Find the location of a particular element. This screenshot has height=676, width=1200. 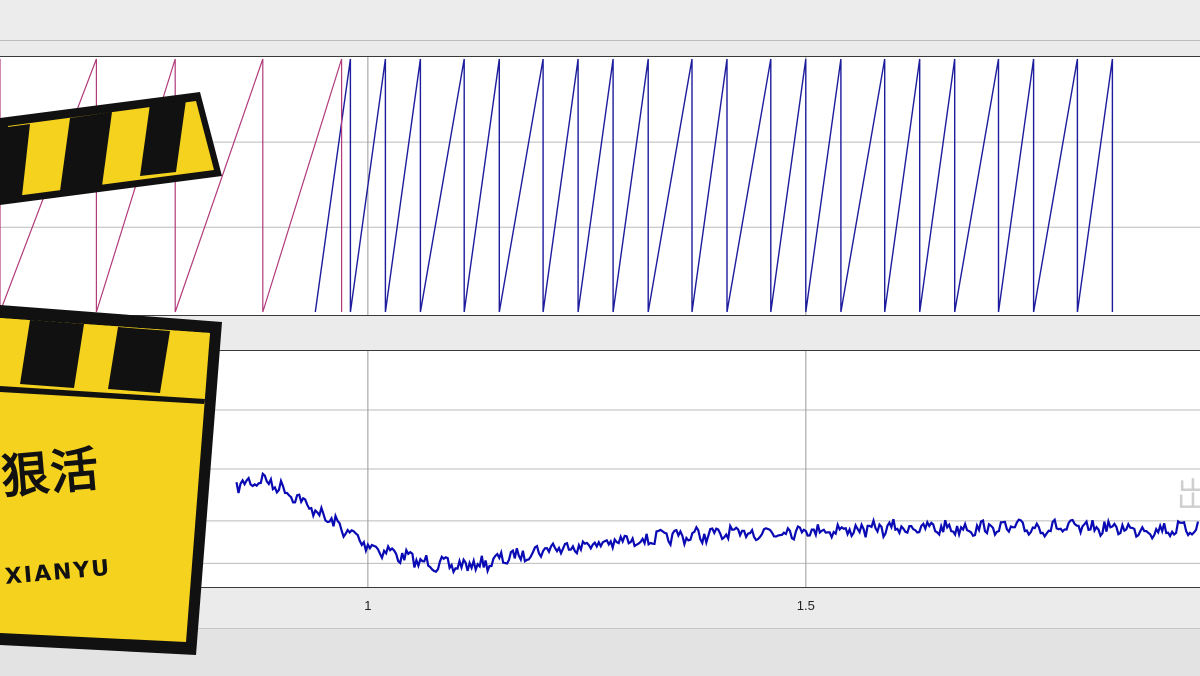

x-tick-label: 1 is located at coordinates (368, 605).